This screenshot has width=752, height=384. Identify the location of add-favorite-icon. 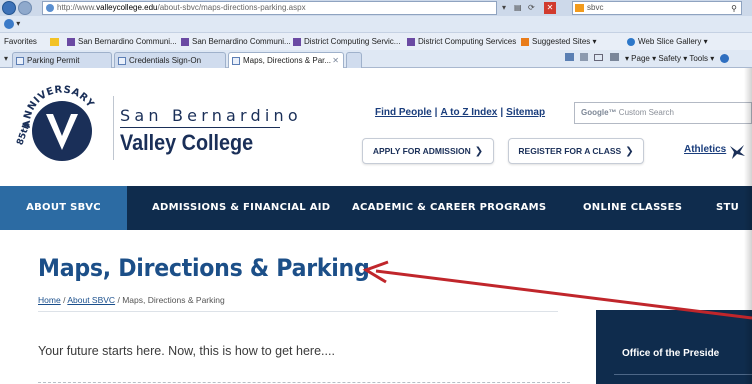
(54, 42).